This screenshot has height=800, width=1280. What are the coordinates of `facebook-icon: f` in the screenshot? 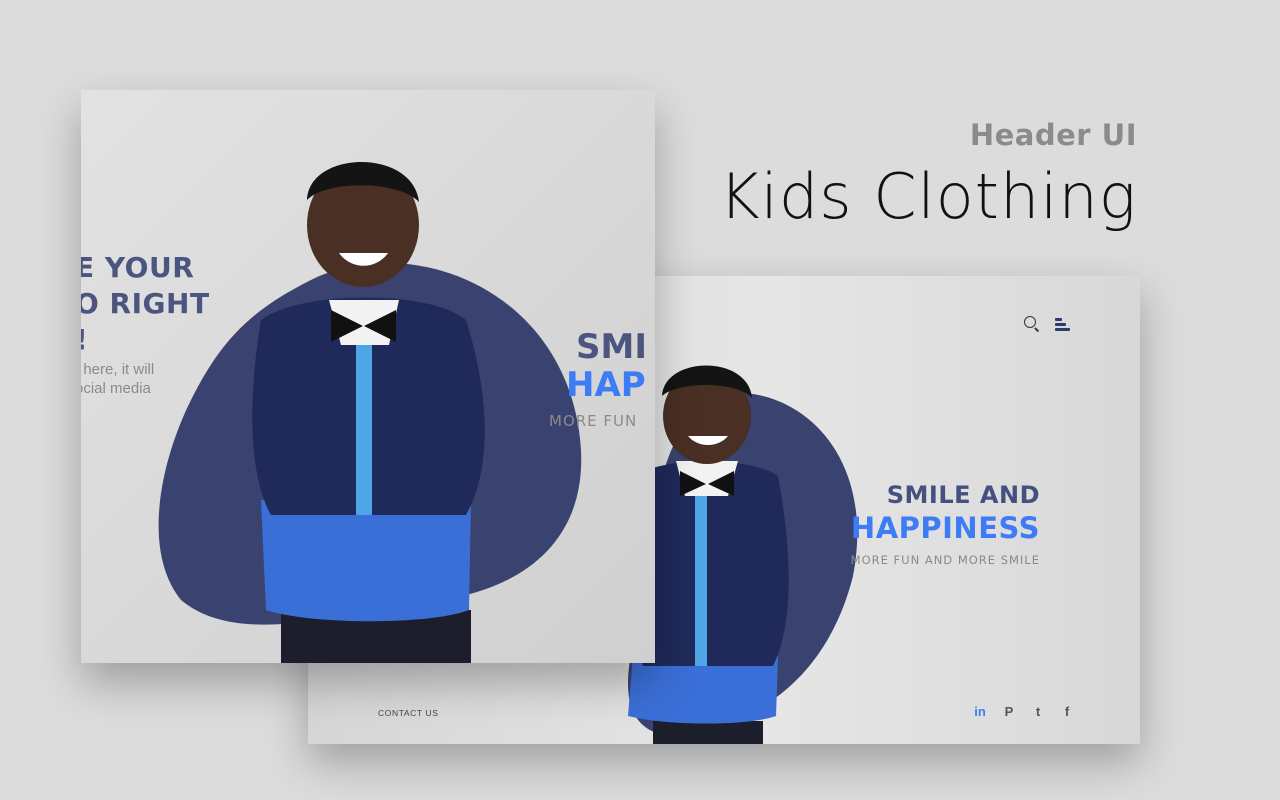 It's located at (1067, 711).